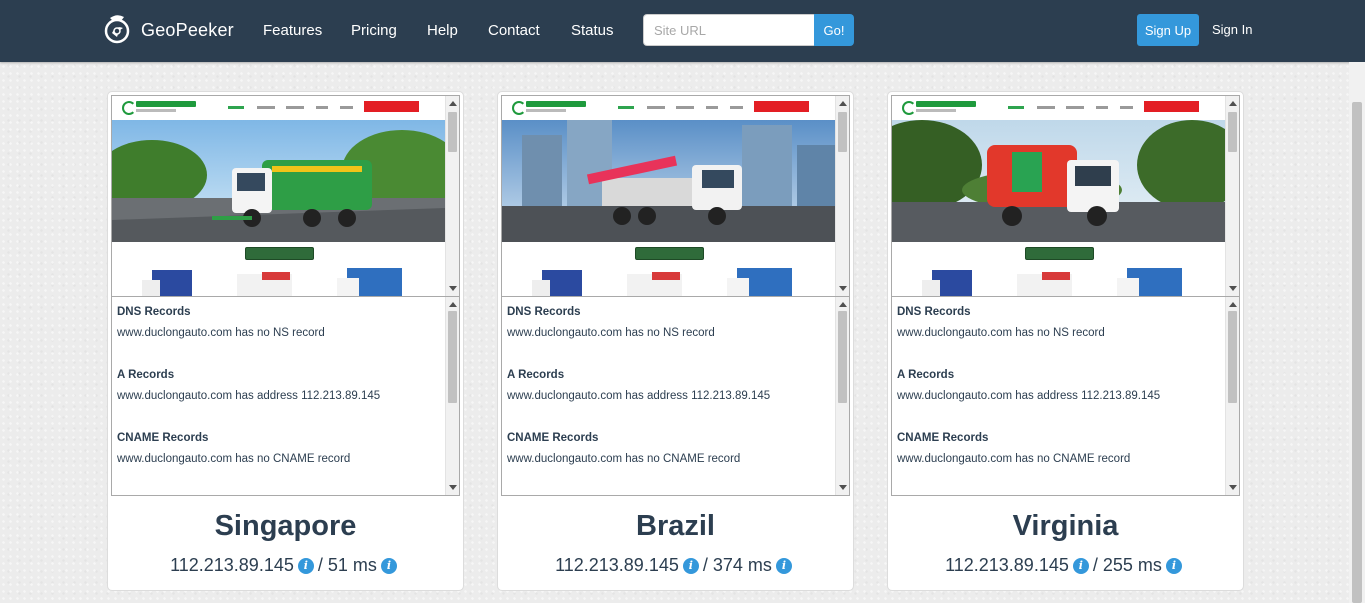 The image size is (1365, 603). I want to click on location-stats: 112.213.89.145 i / 51 ms i, so click(285, 565).